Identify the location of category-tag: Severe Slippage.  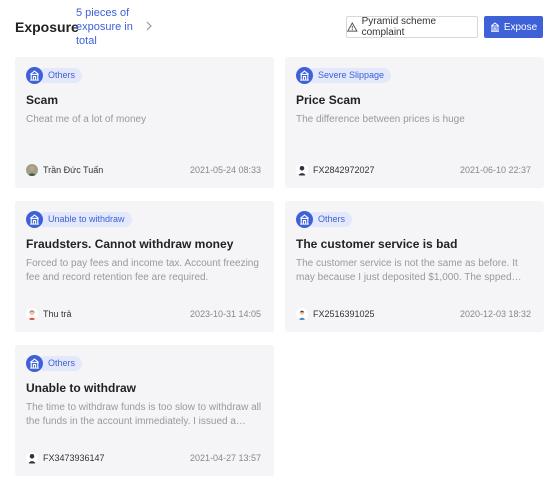
(344, 75).